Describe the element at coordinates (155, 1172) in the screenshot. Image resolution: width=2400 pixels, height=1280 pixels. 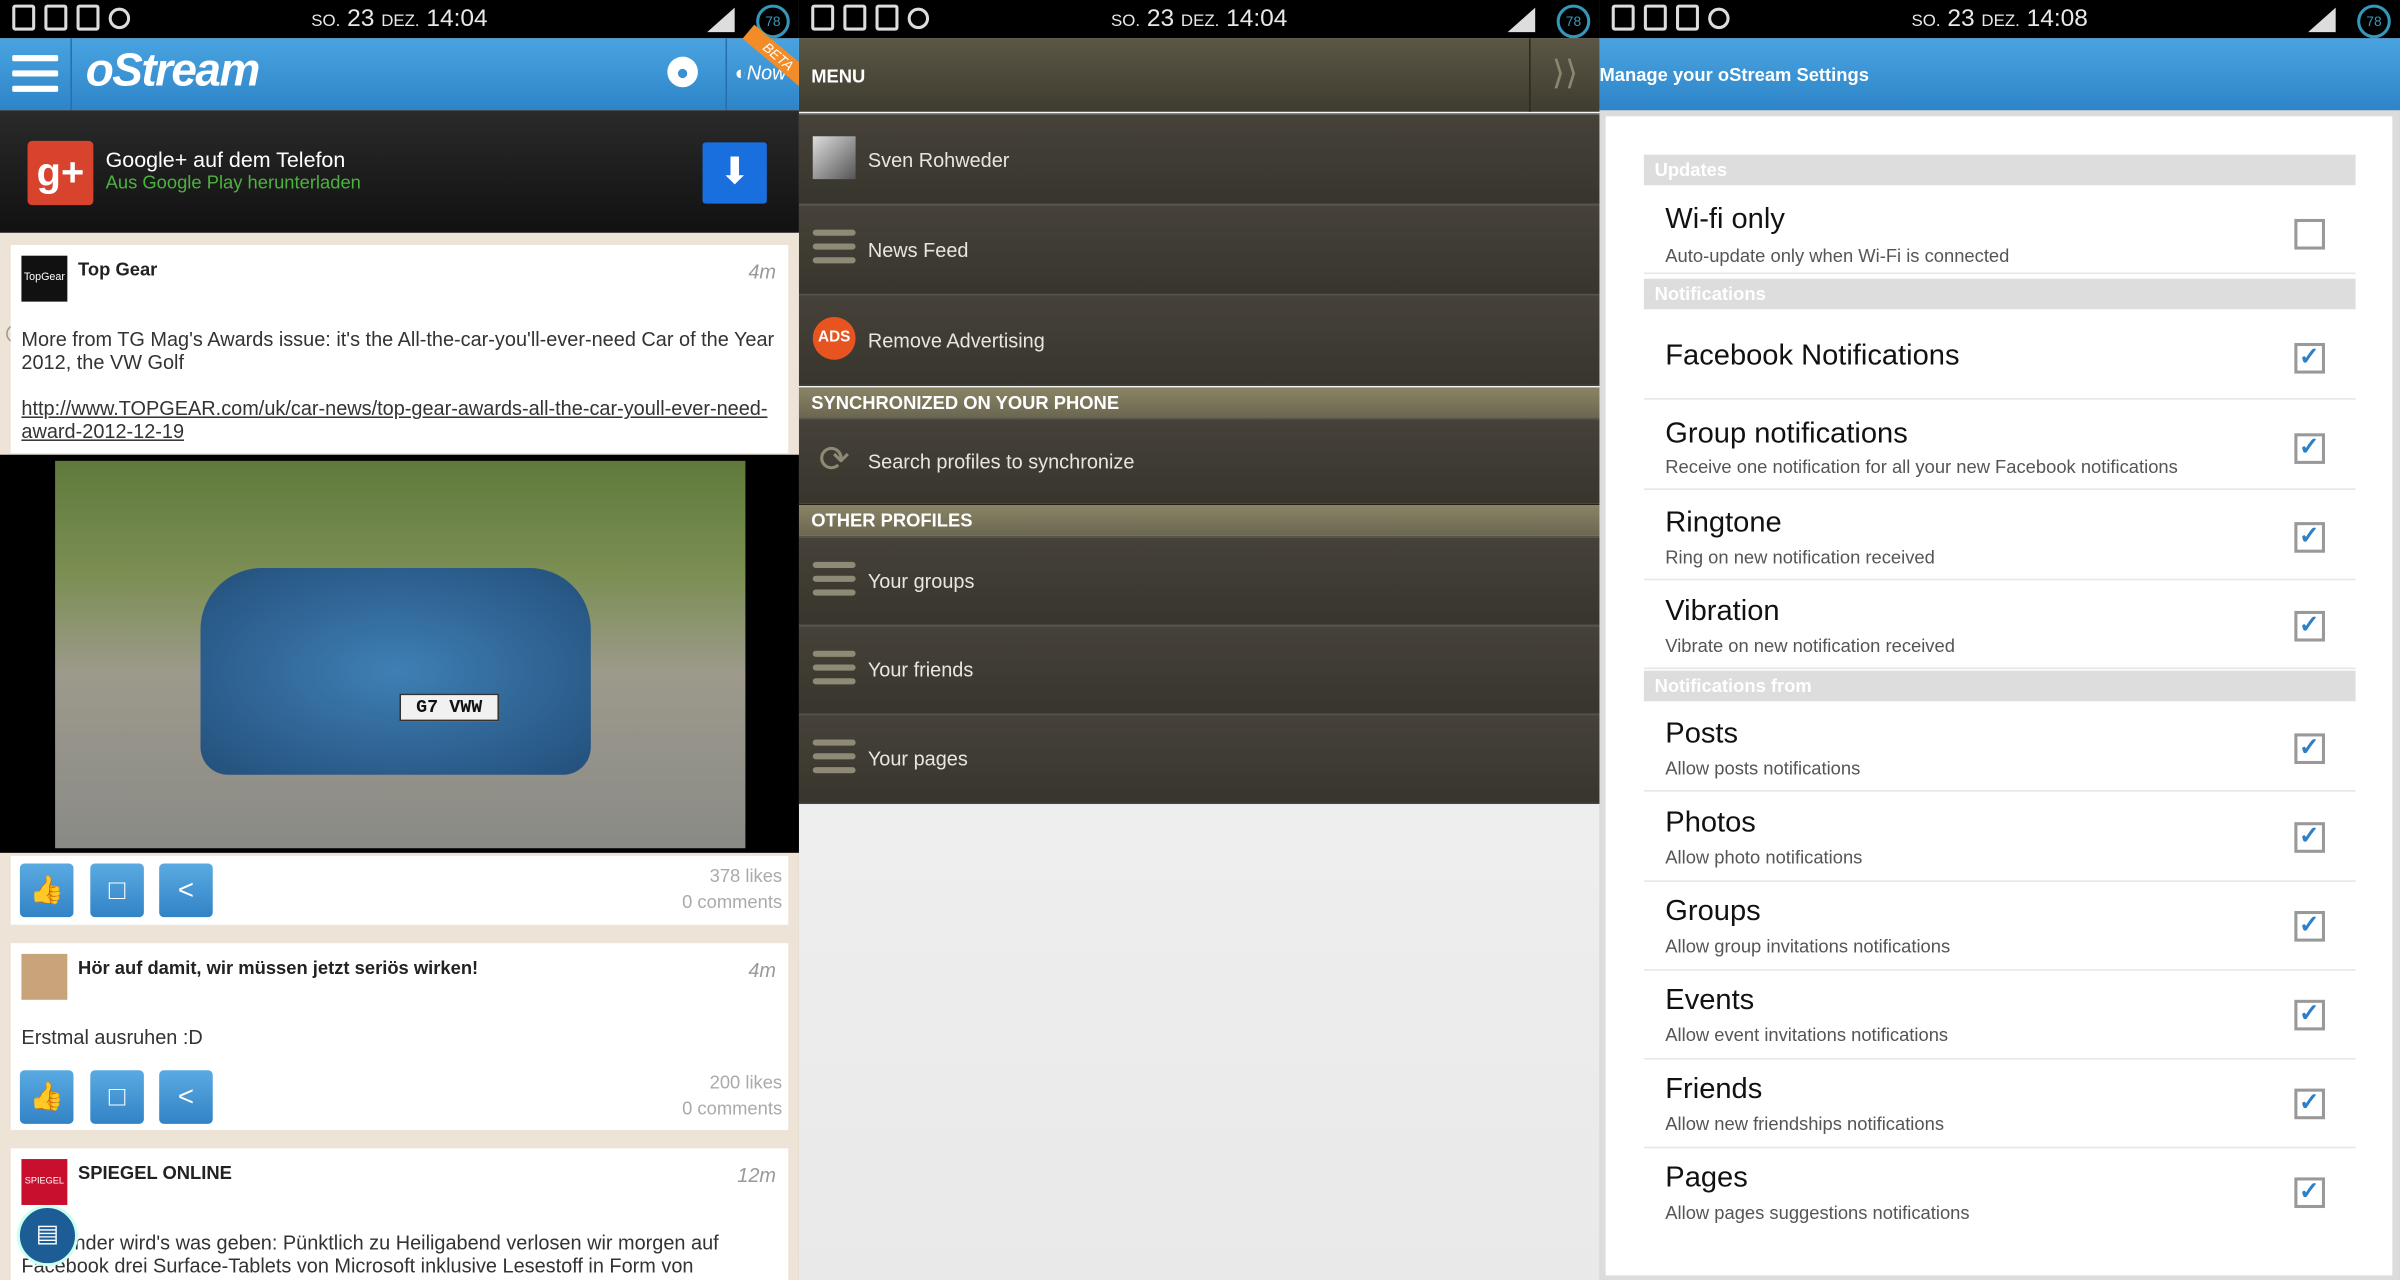
I see `post-author: SPIEGEL ONLINE` at that location.